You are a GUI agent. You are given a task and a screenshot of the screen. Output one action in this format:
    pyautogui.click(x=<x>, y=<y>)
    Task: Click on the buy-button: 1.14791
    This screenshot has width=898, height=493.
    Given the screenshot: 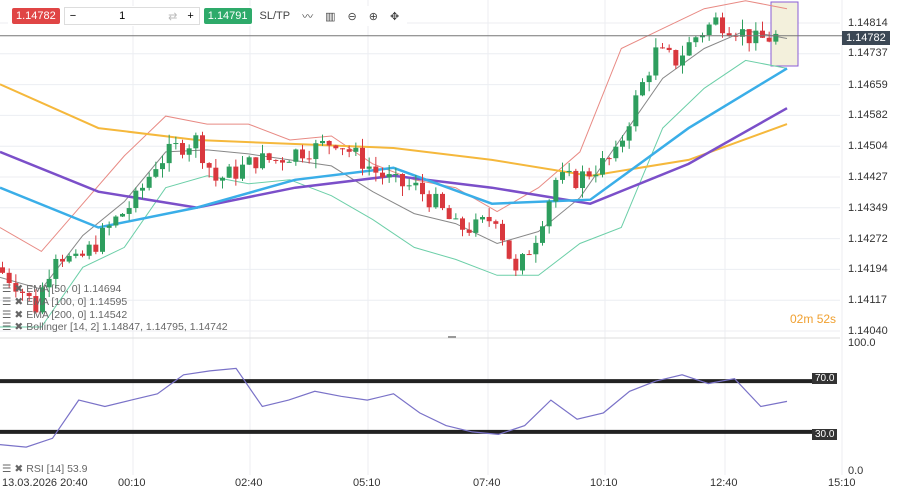 What is the action you would take?
    pyautogui.click(x=227, y=16)
    